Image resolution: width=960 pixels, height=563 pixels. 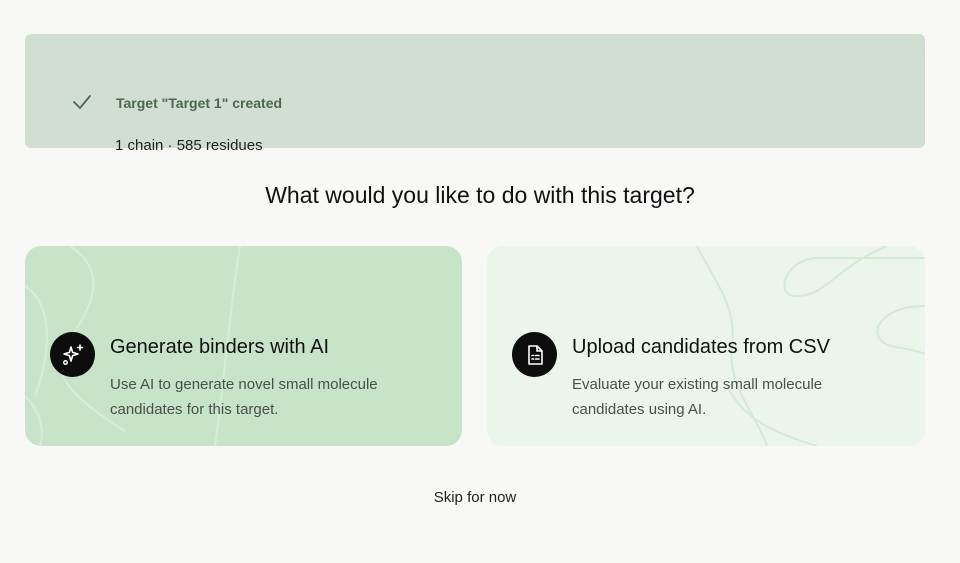 What do you see at coordinates (701, 347) in the screenshot?
I see `card-title: Upload candidates from CSV` at bounding box center [701, 347].